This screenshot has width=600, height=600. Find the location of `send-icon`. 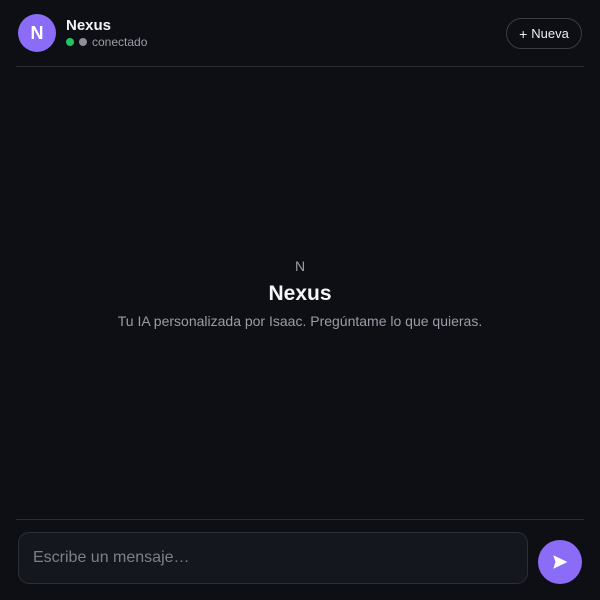

send-icon is located at coordinates (560, 562).